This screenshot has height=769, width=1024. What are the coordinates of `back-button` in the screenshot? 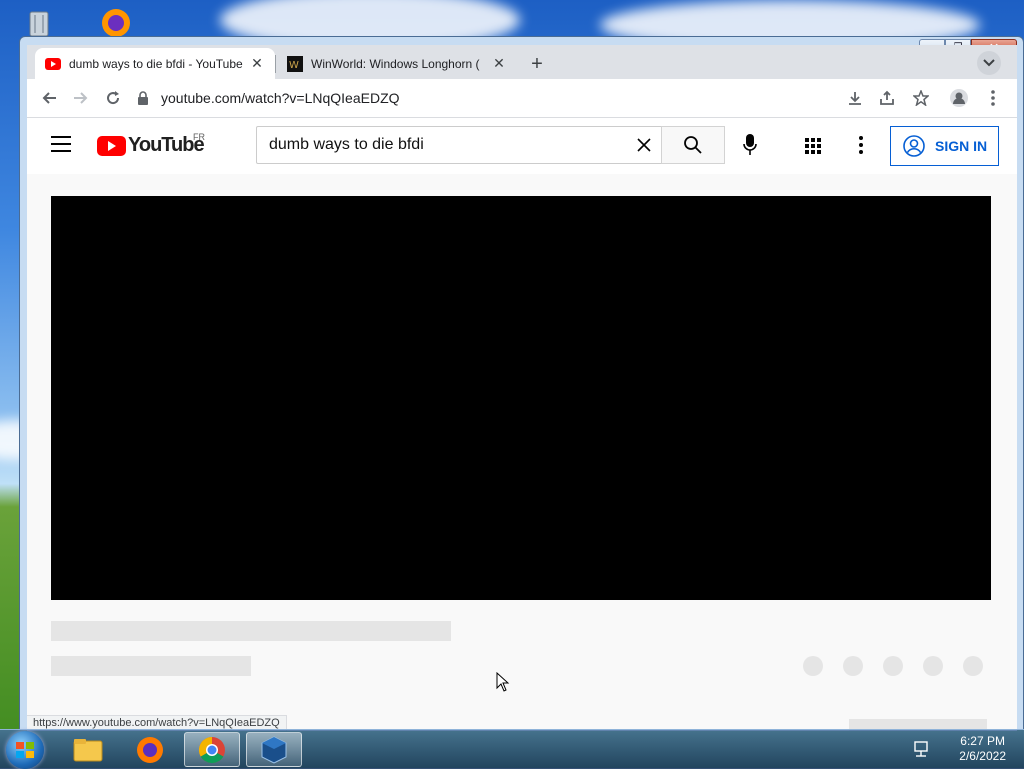 It's located at (49, 98).